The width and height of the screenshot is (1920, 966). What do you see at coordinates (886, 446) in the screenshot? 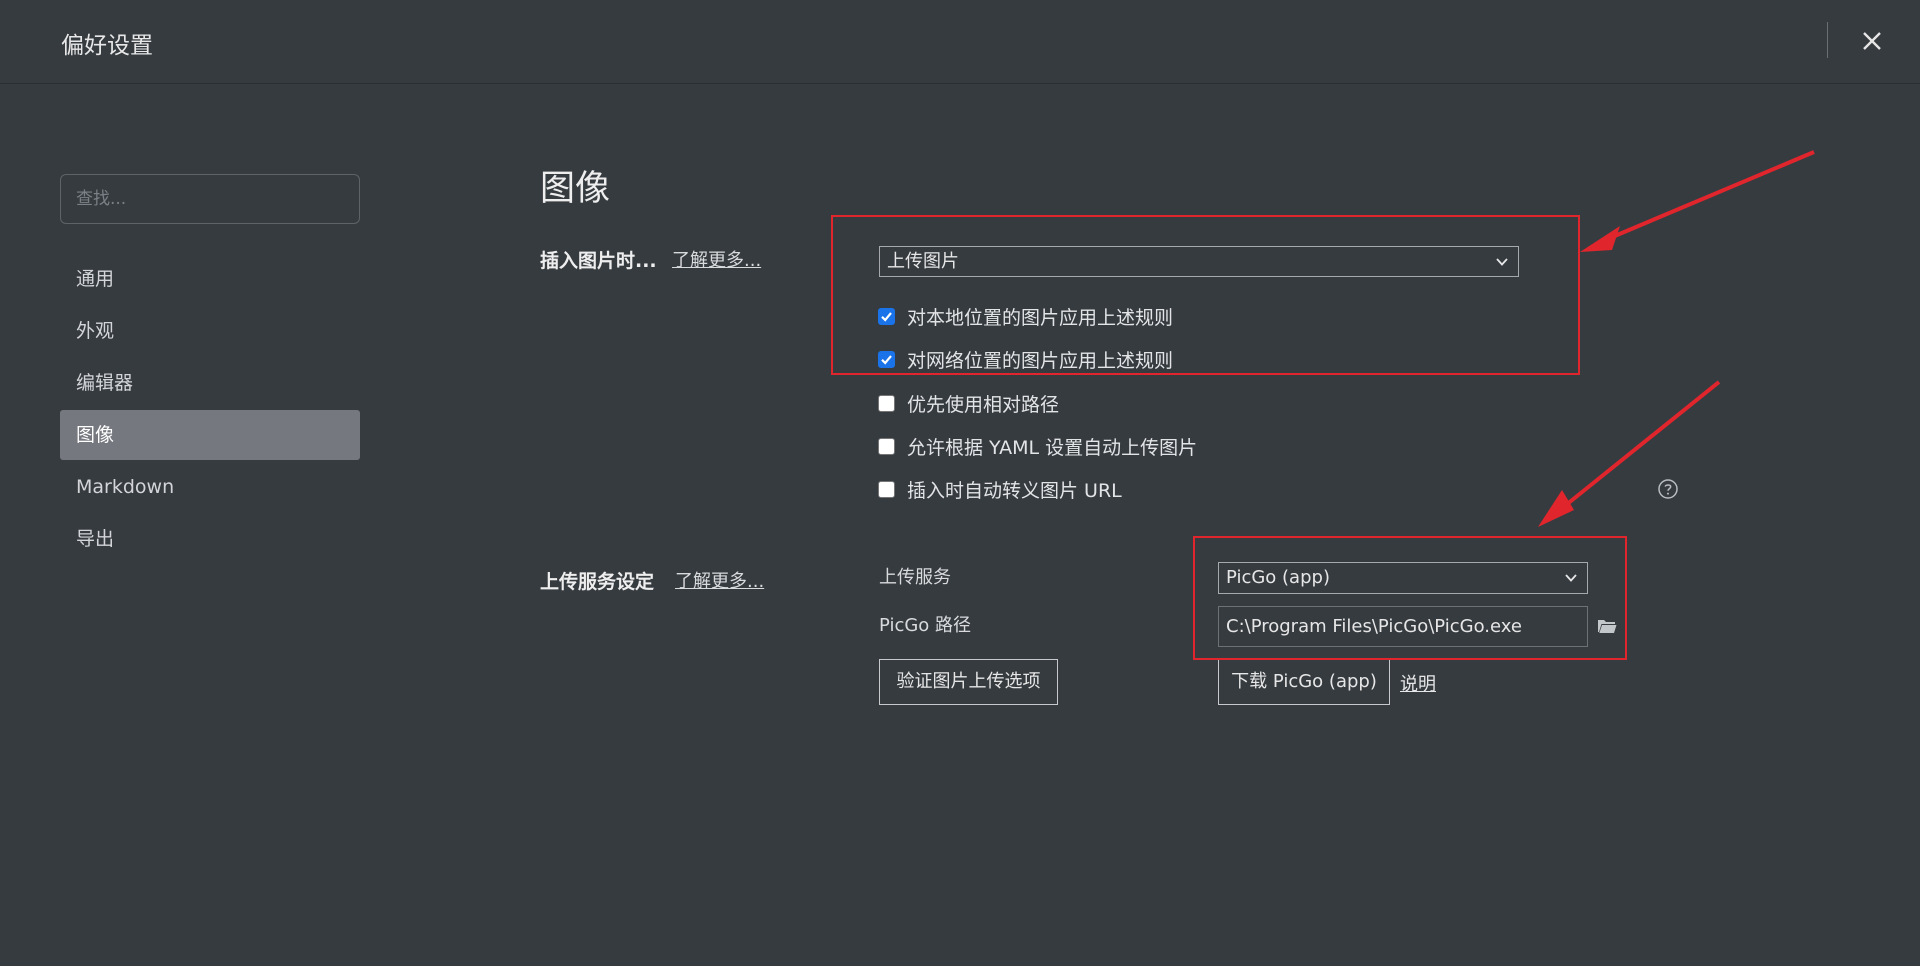
I see `yaml-upload-checkbox` at bounding box center [886, 446].